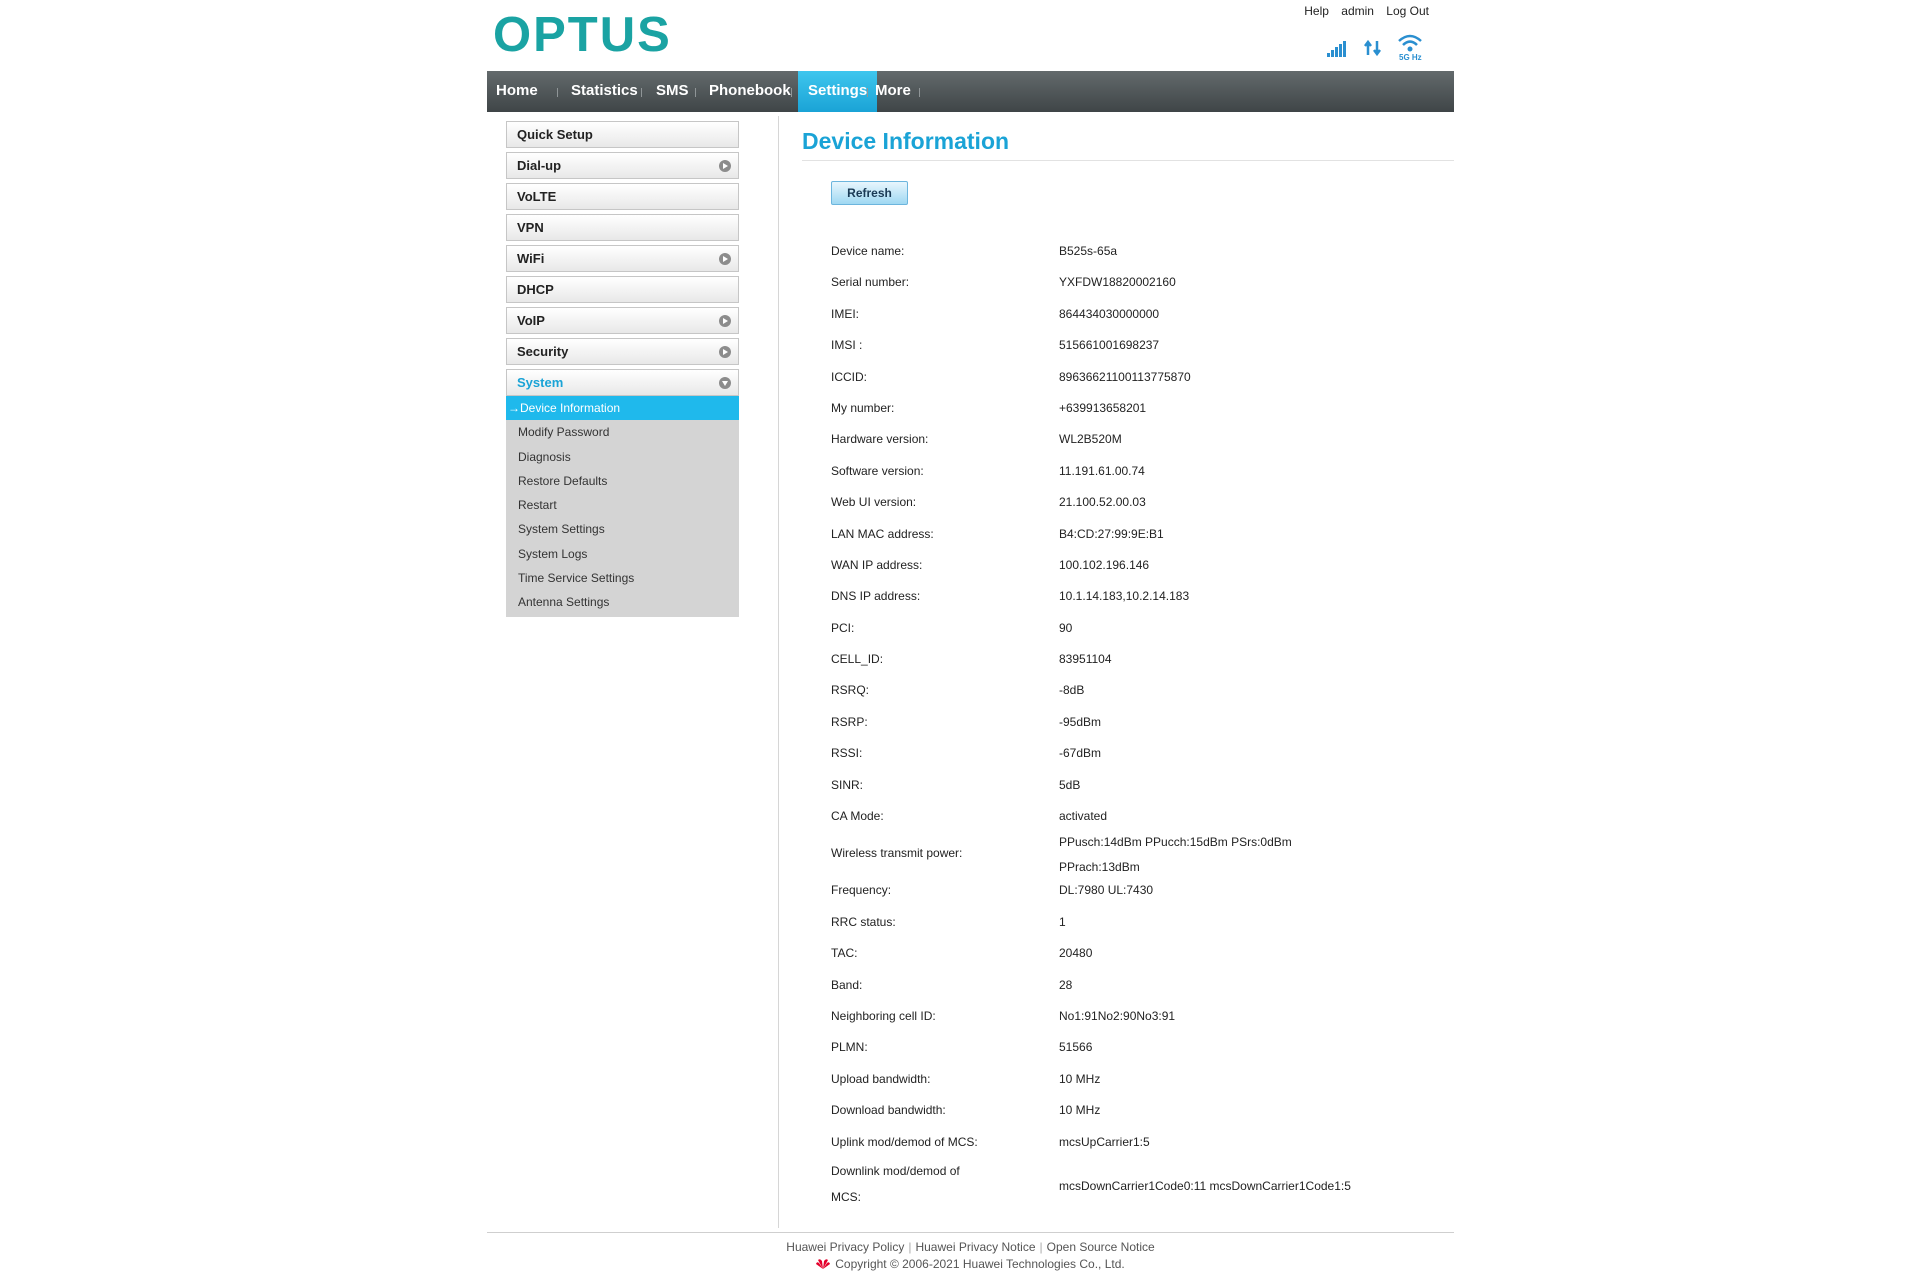 The height and width of the screenshot is (1272, 1920). I want to click on optus-logo: OPTUS, so click(582, 35).